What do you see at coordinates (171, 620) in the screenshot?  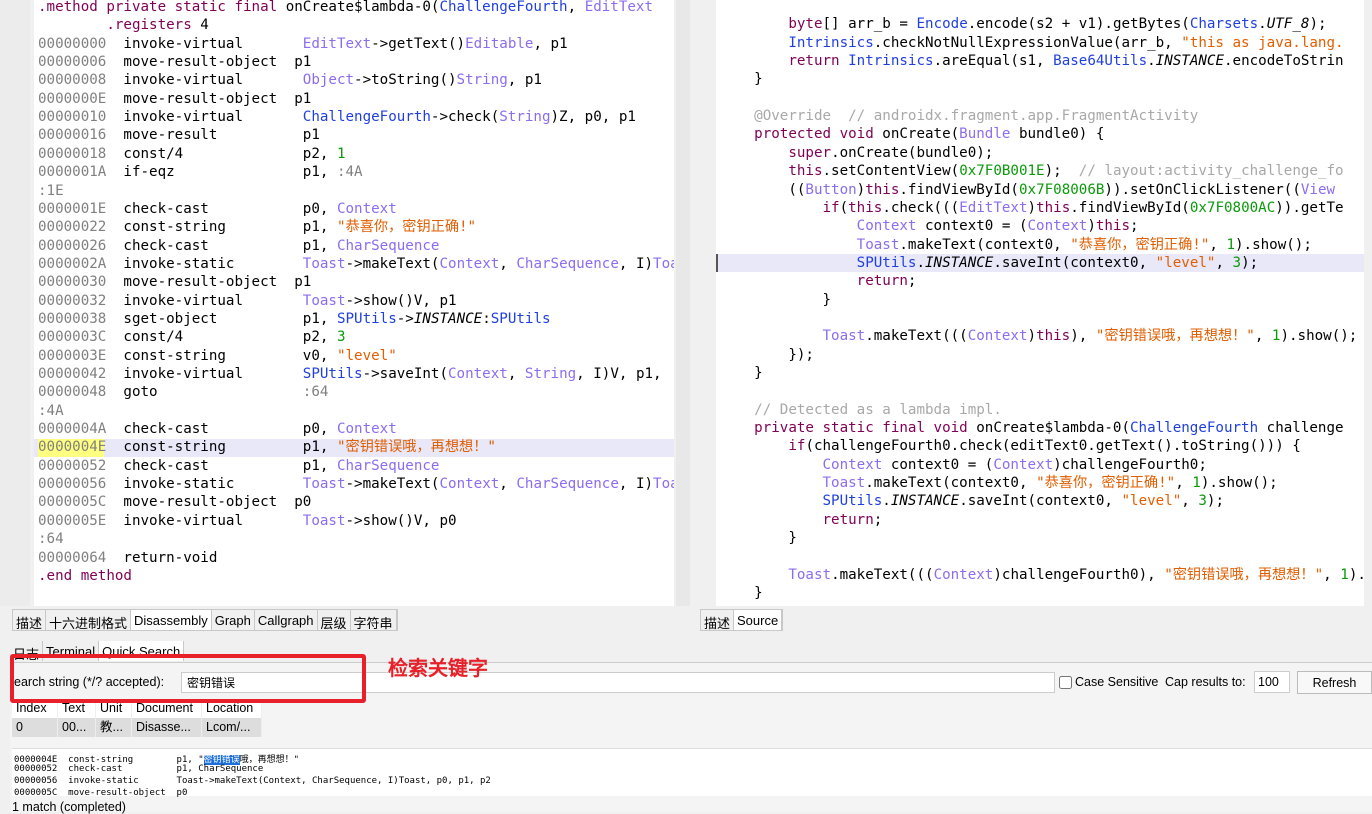 I see `tab-2: Disassembly` at bounding box center [171, 620].